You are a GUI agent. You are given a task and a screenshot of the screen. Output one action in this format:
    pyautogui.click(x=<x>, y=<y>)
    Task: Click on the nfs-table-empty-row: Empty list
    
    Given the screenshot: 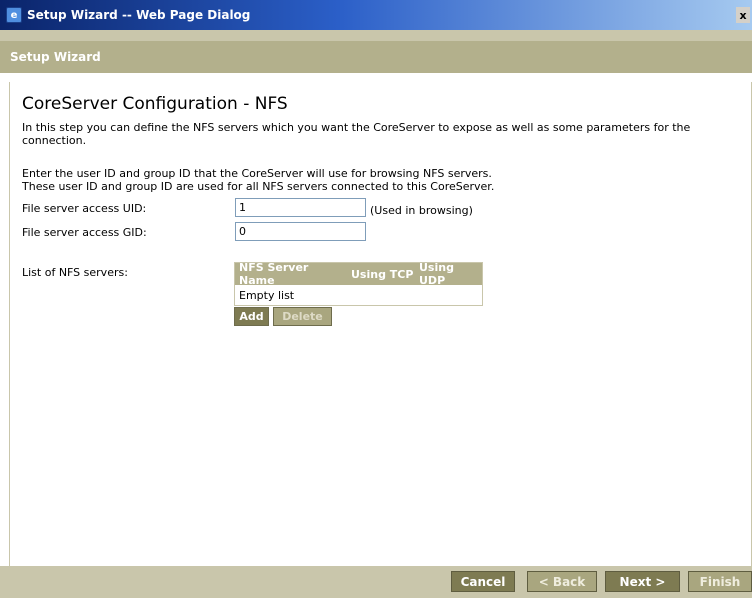 What is the action you would take?
    pyautogui.click(x=358, y=295)
    